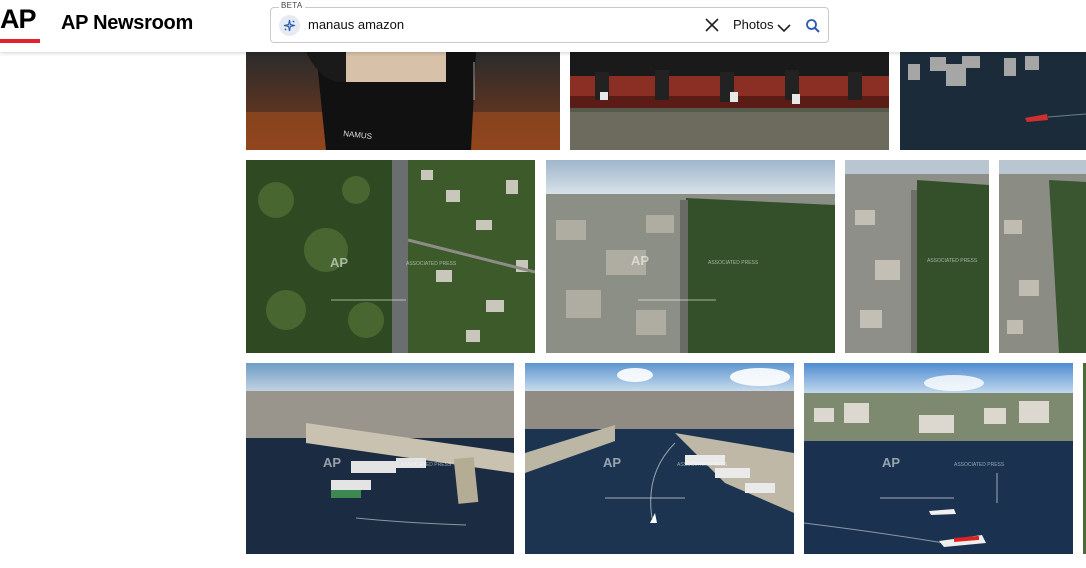 Image resolution: width=1086 pixels, height=568 pixels. Describe the element at coordinates (993, 101) in the screenshot. I see `photo-river-boats-top` at that location.